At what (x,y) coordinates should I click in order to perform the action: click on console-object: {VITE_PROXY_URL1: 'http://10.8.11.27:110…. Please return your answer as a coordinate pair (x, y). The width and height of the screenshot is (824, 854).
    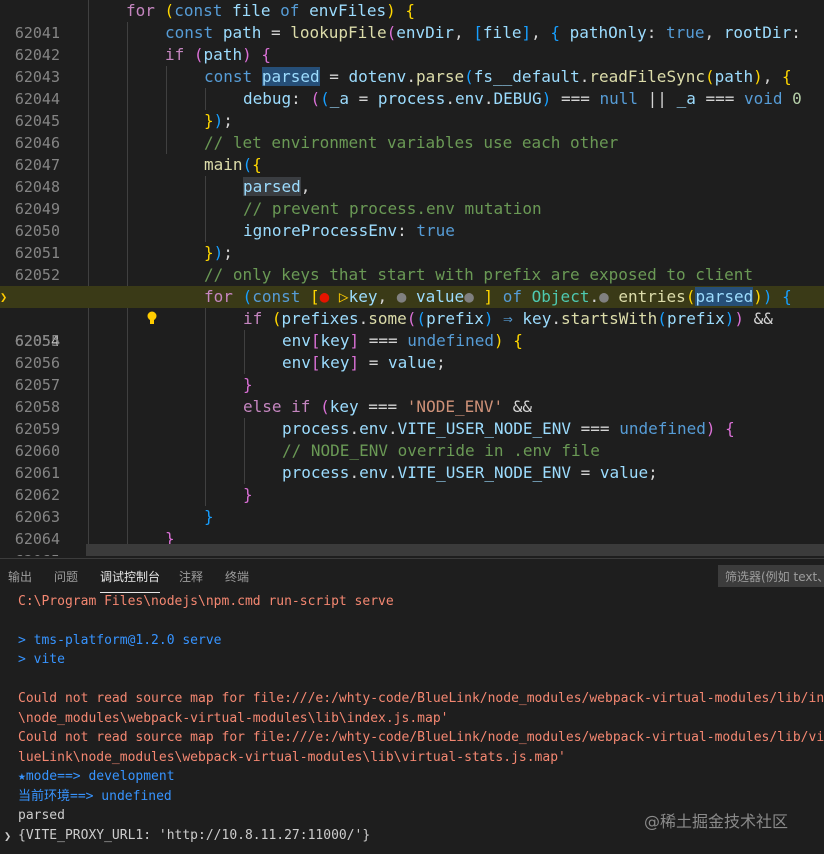
    Looking at the image, I should click on (194, 836).